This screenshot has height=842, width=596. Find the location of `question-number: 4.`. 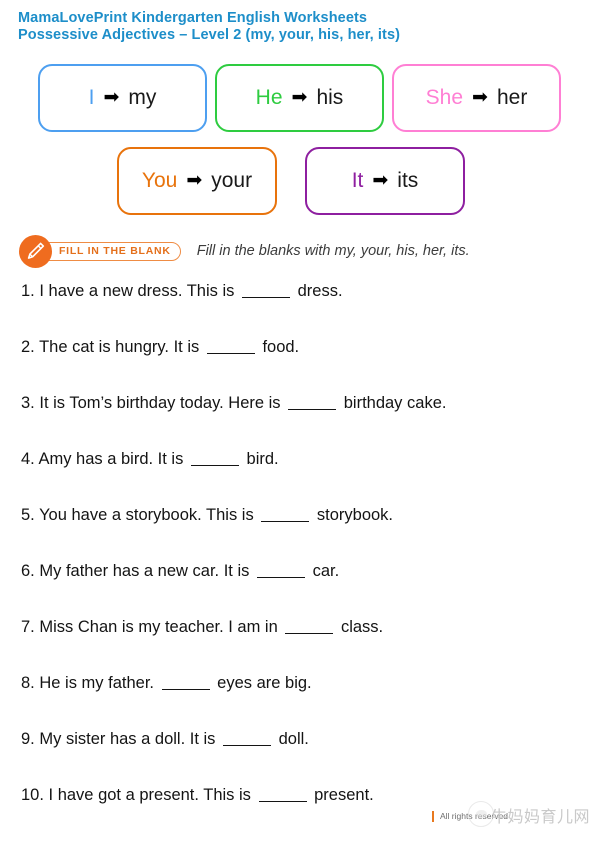

question-number: 4. is located at coordinates (28, 459).